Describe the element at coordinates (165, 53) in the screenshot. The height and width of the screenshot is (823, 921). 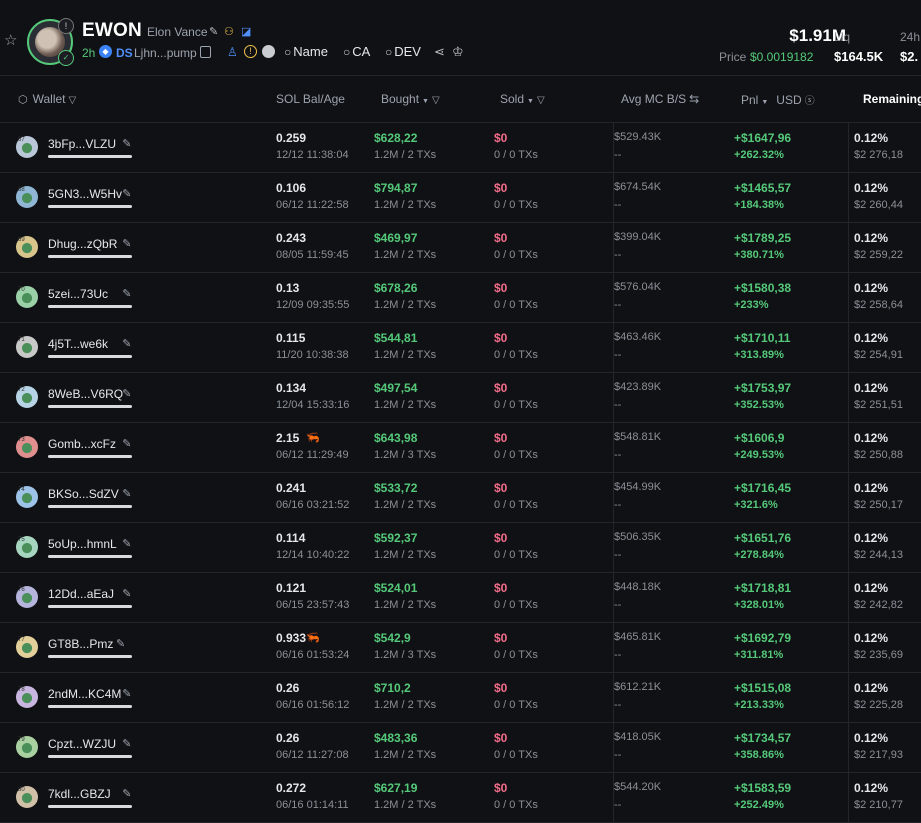
I see `contract-address: Ljhn...pump` at that location.